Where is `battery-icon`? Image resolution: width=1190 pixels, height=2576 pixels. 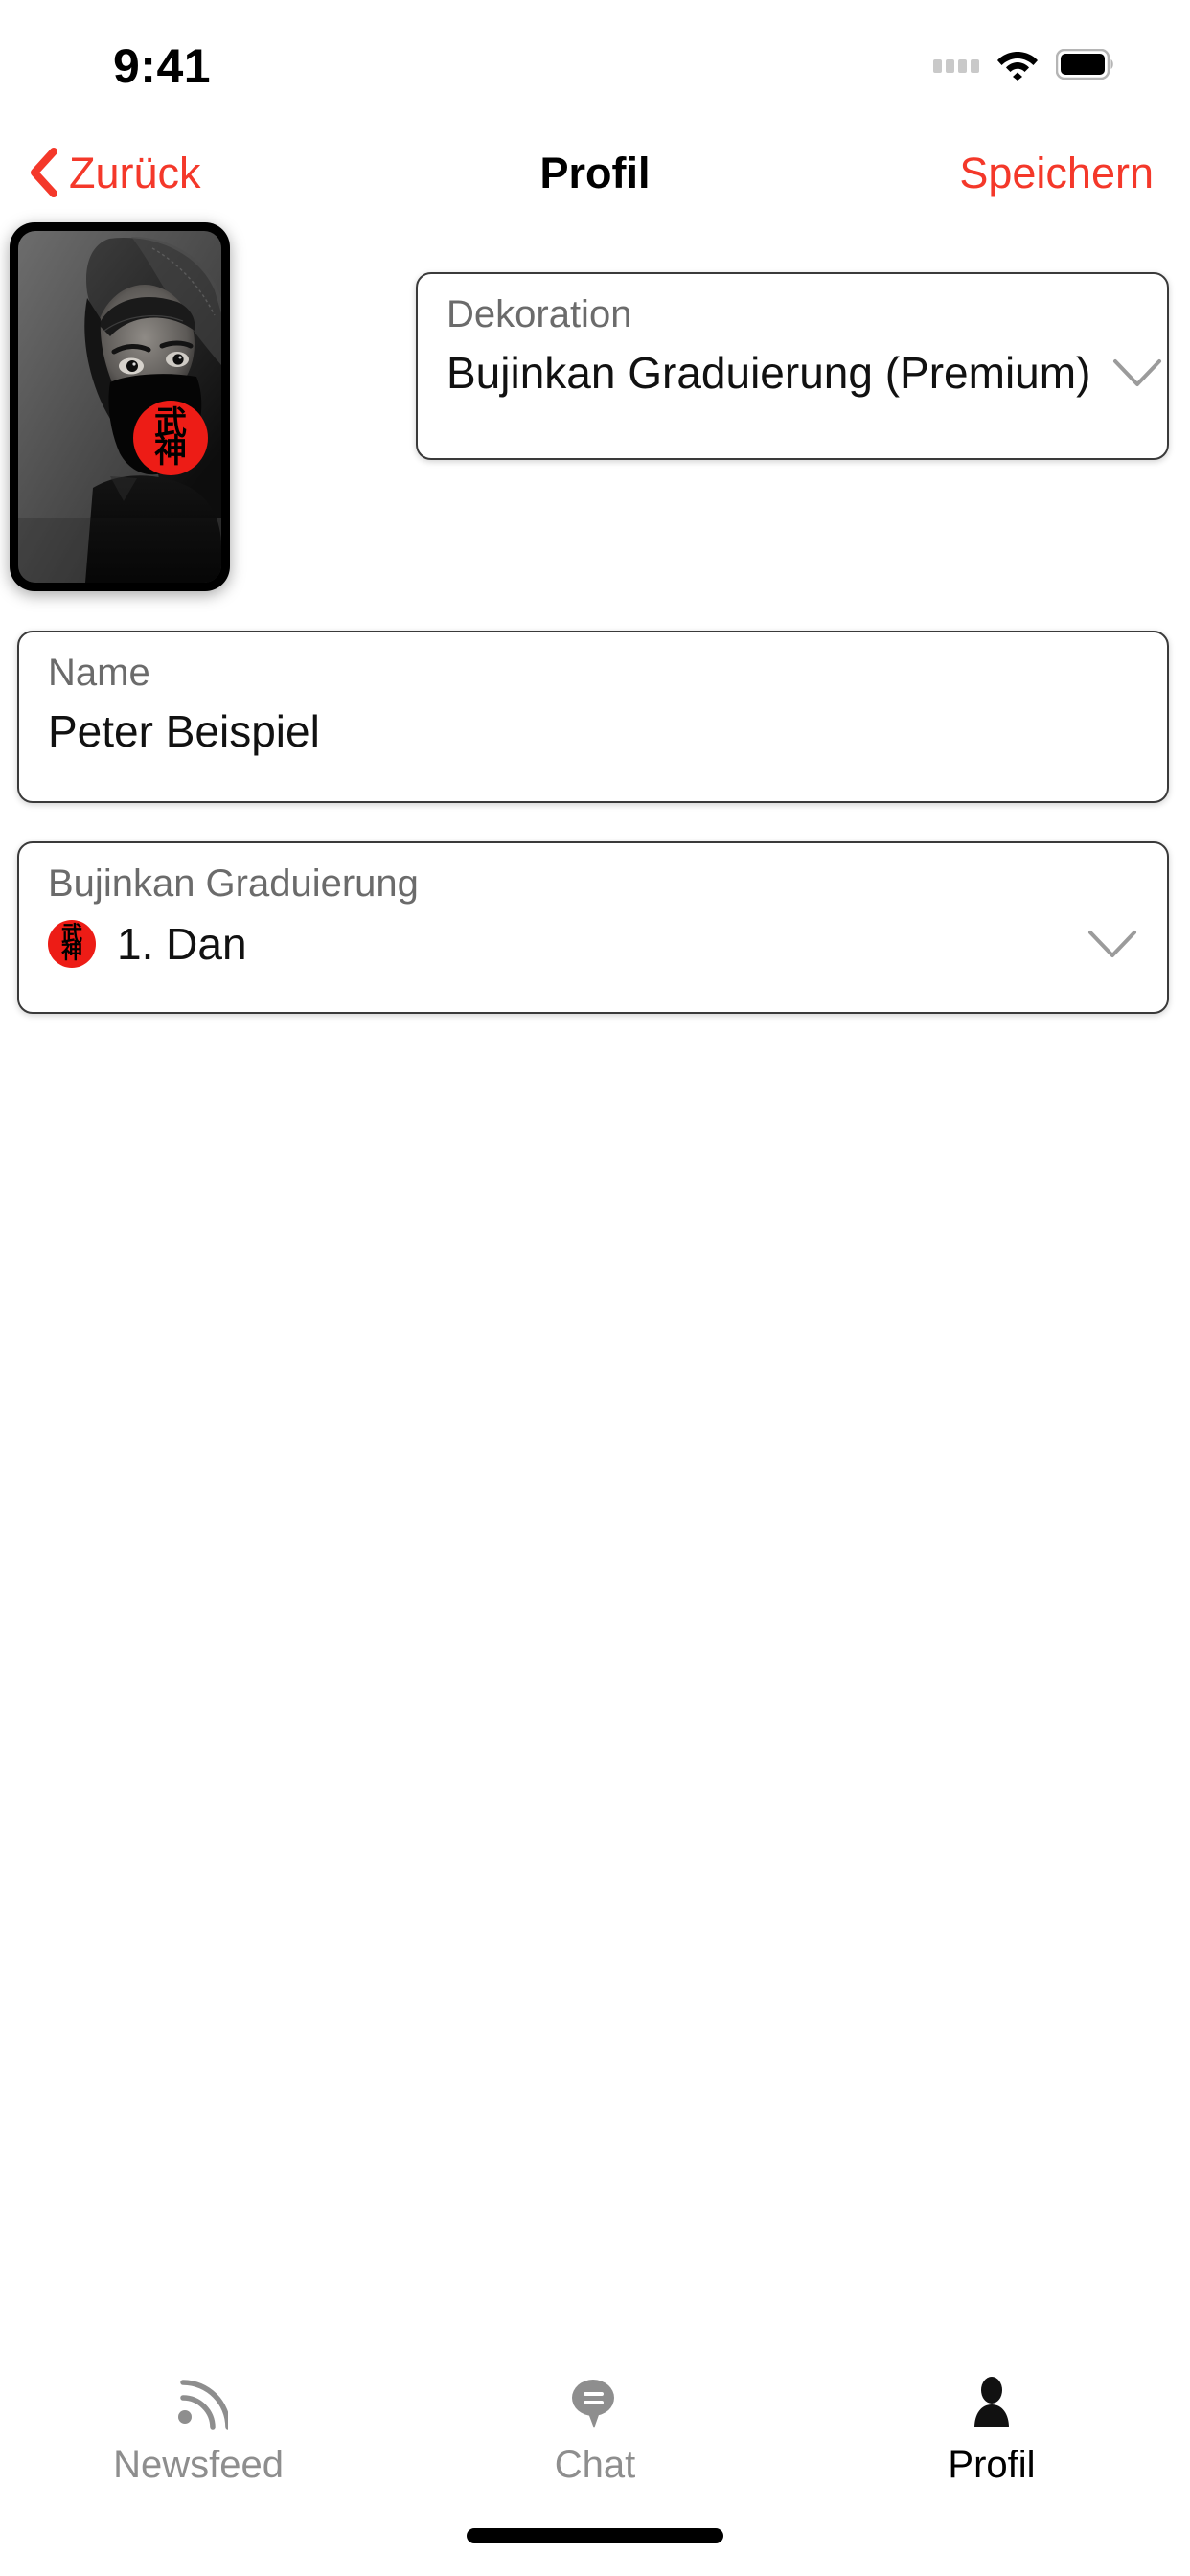 battery-icon is located at coordinates (1085, 66).